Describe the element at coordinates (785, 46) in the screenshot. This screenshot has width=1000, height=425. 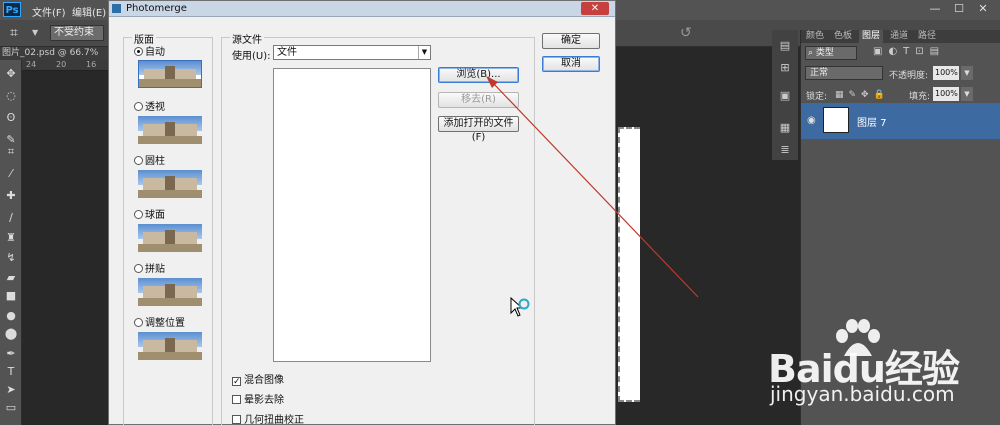
I see `history-panel-icon: ▤` at that location.